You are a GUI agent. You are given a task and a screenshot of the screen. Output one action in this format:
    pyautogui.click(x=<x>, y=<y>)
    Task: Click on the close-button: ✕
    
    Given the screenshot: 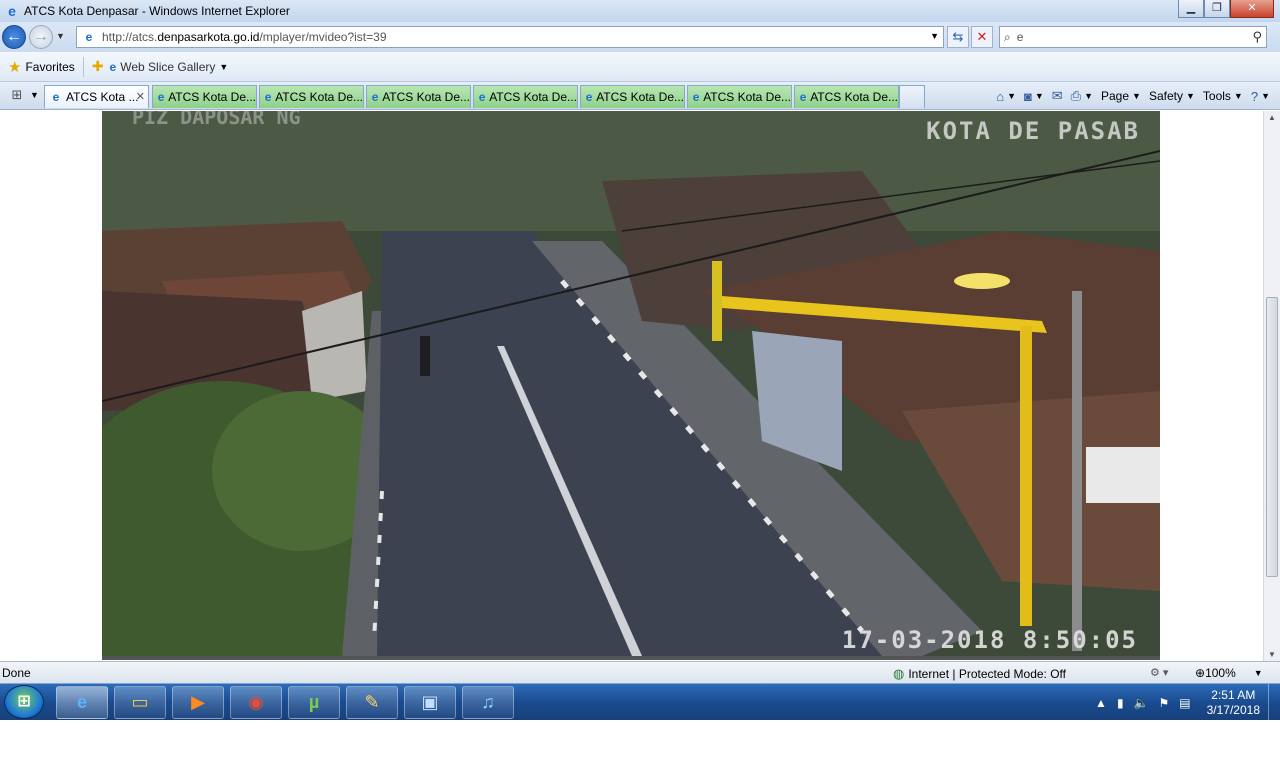 What is the action you would take?
    pyautogui.click(x=1252, y=9)
    